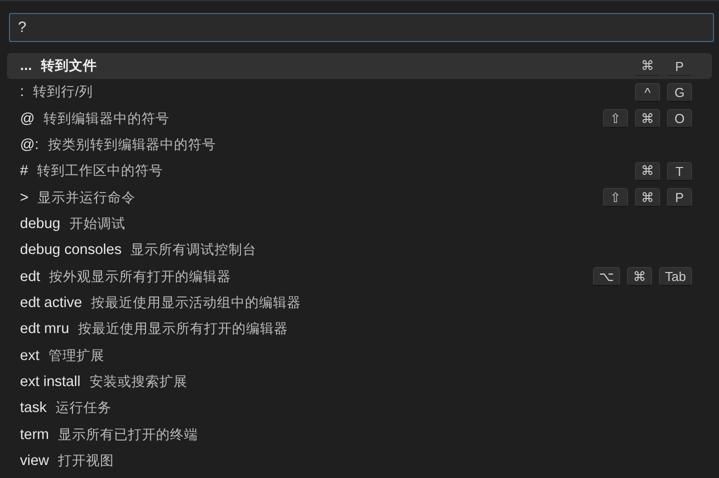  What do you see at coordinates (359, 329) in the screenshot?
I see `command-list-item: edt mru 按最近使用显示所有打开的编辑器` at bounding box center [359, 329].